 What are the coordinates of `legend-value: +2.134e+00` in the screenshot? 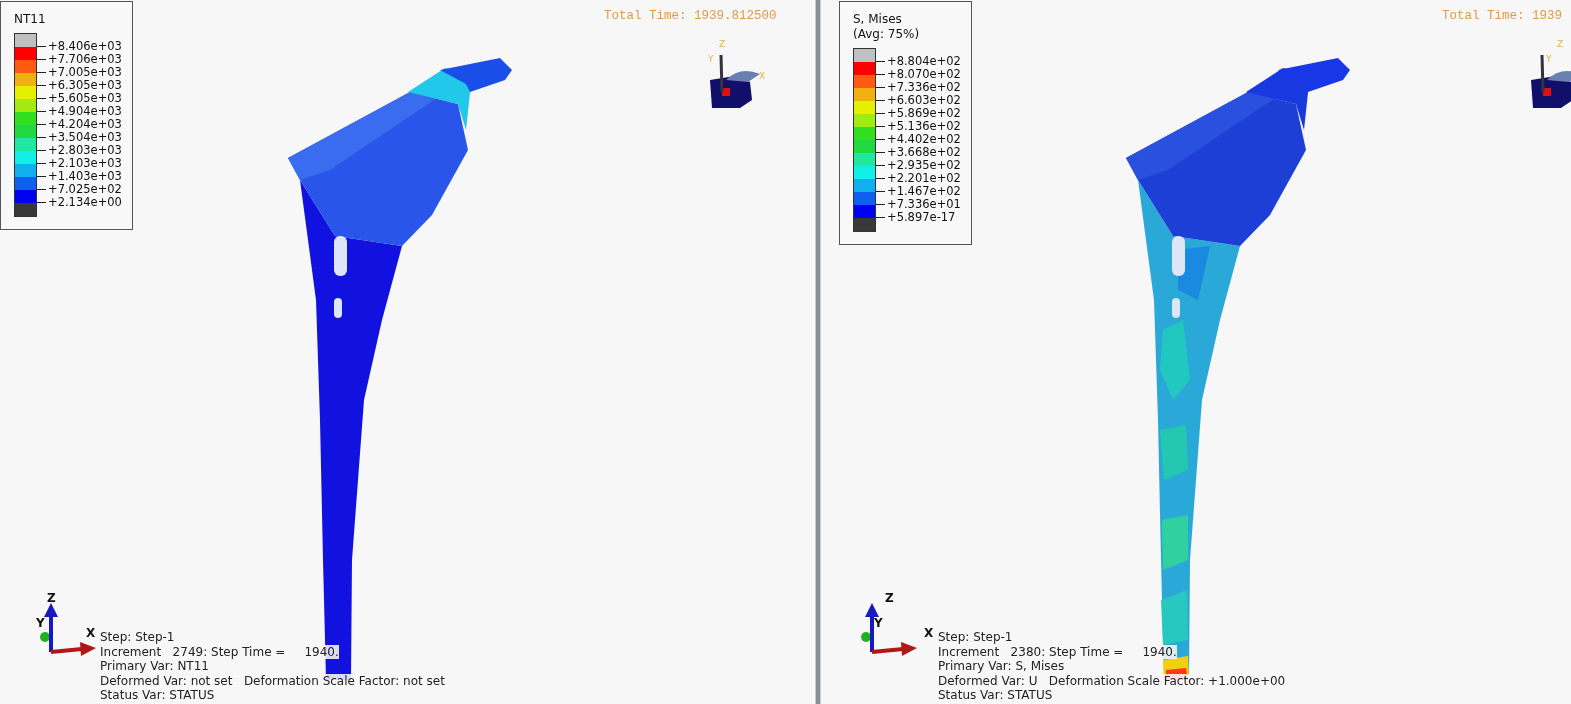 It's located at (85, 202).